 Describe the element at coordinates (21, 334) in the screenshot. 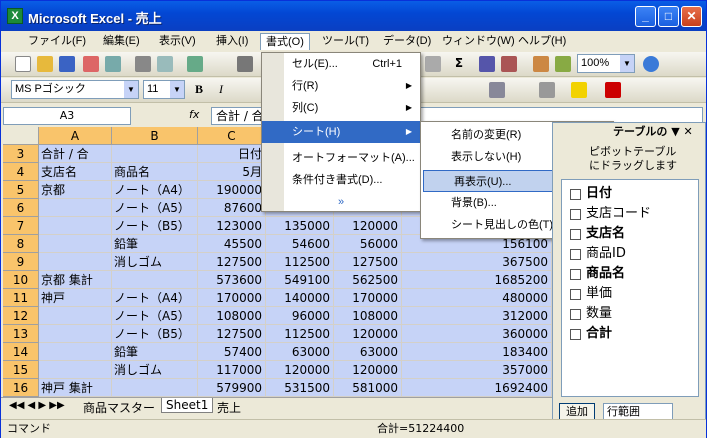

I see `row-header: 13` at that location.